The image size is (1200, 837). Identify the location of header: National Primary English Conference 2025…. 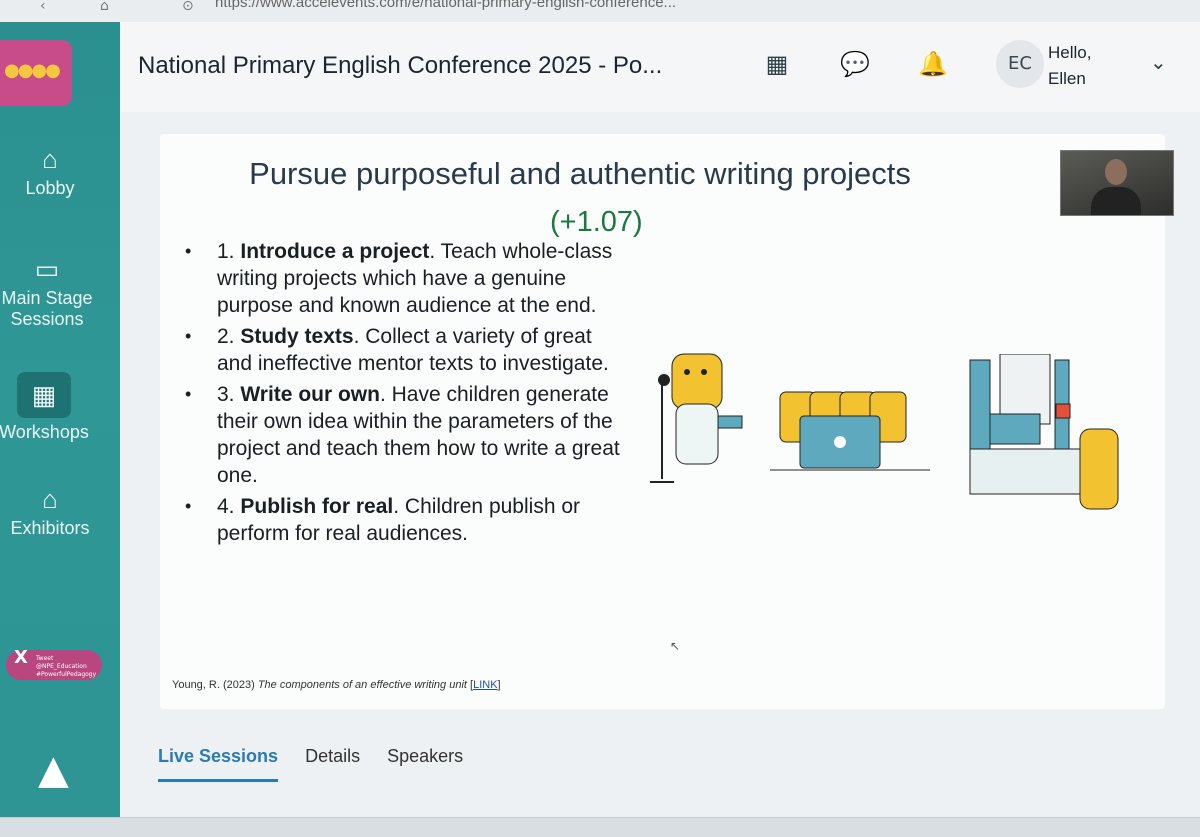
(660, 67).